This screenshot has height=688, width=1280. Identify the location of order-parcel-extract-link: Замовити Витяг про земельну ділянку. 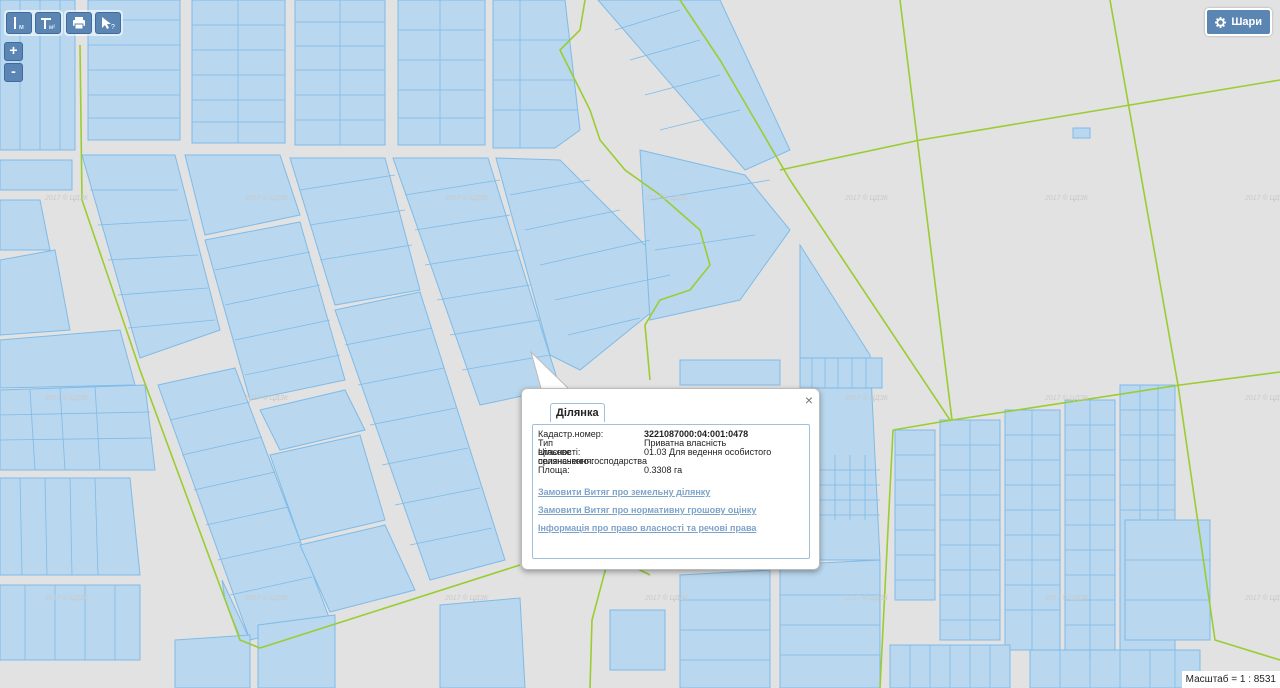
(624, 492).